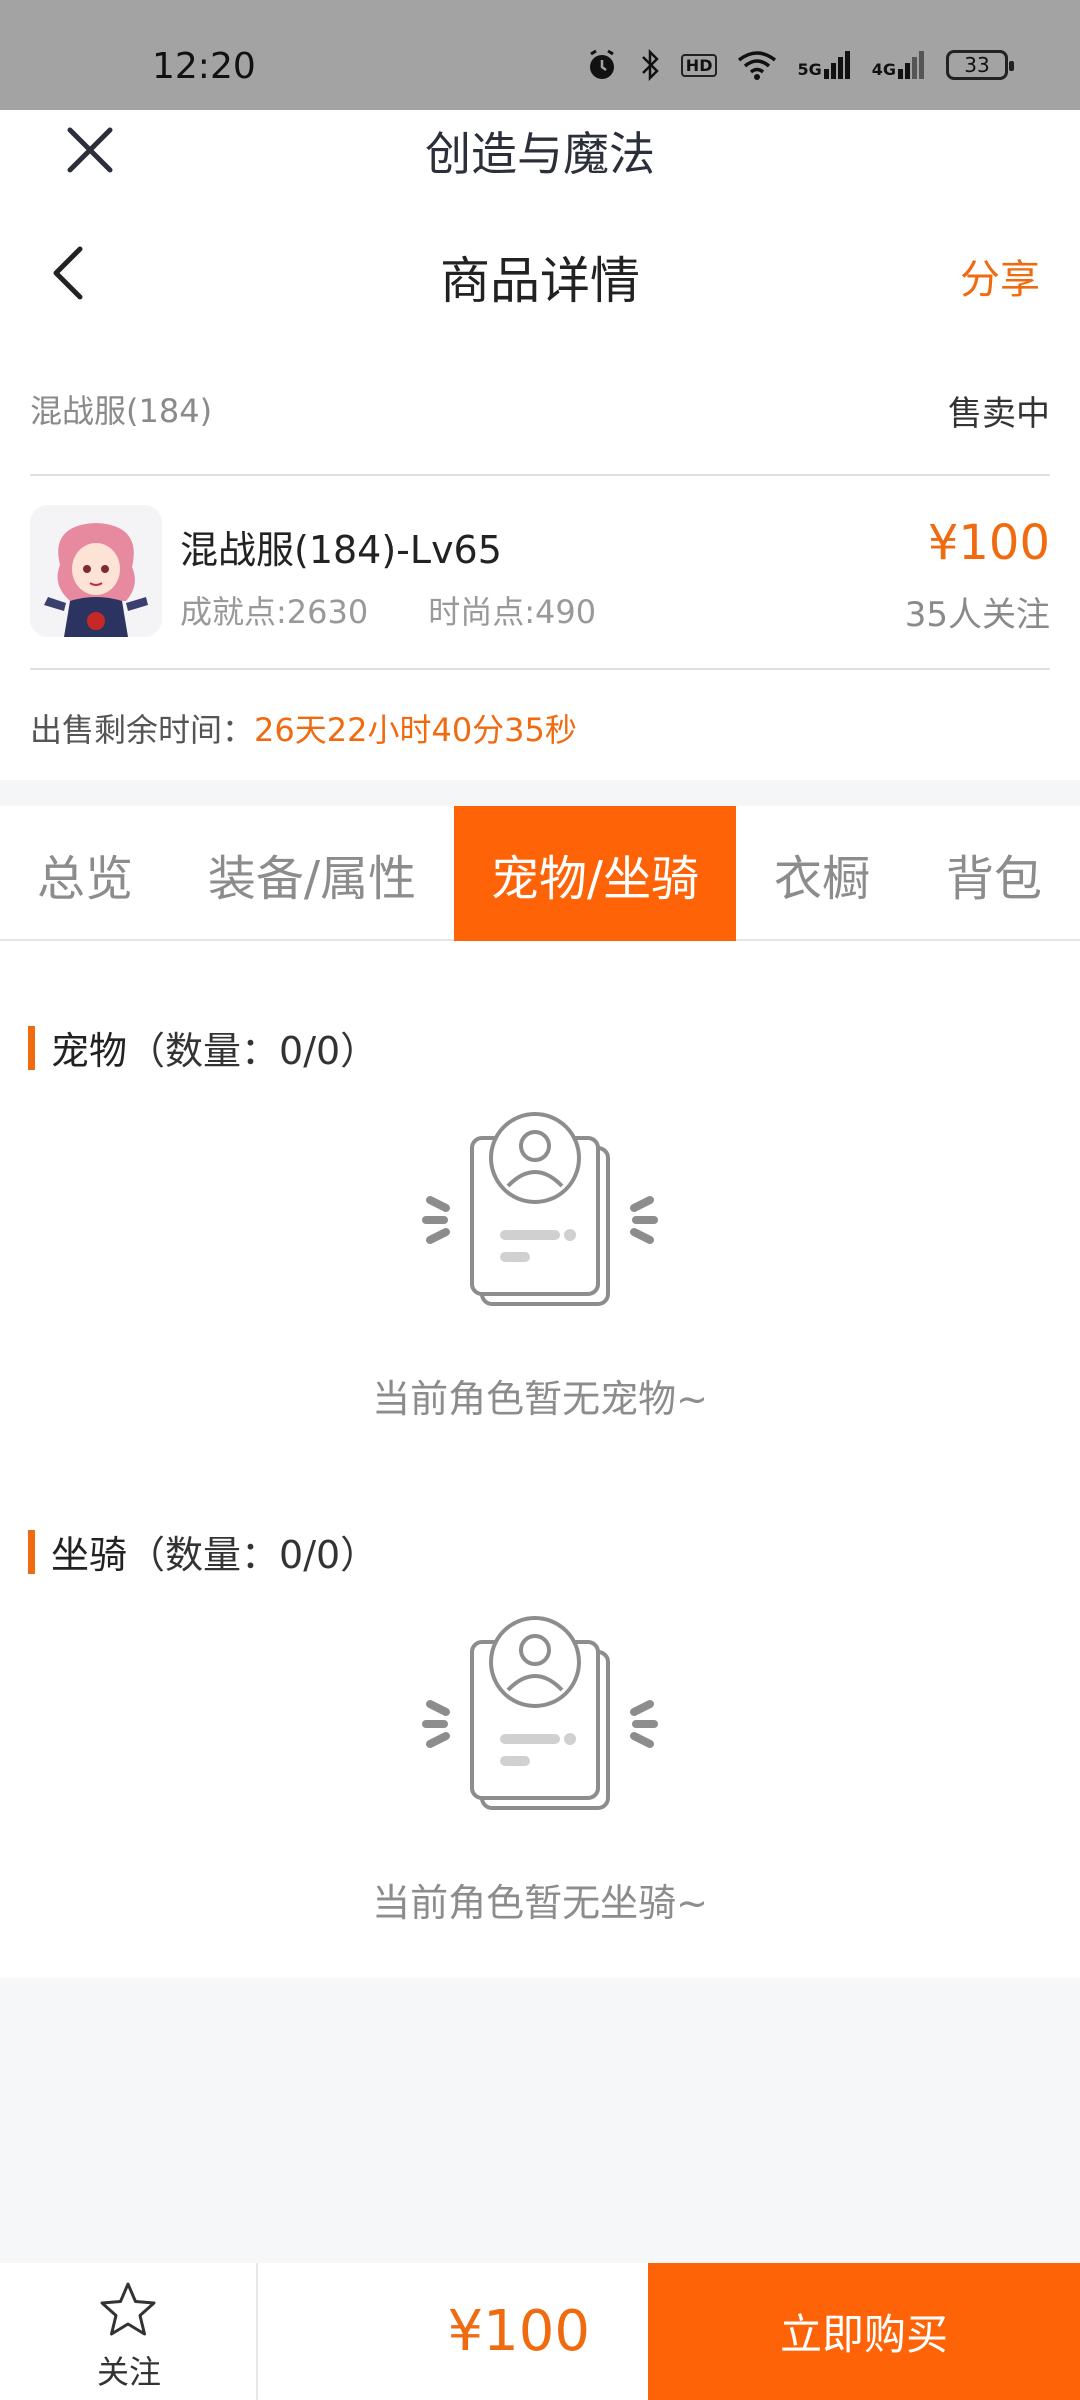 This screenshot has height=2400, width=1080. I want to click on pets-section-title: 宠物 （数量：0/0）, so click(203, 1047).